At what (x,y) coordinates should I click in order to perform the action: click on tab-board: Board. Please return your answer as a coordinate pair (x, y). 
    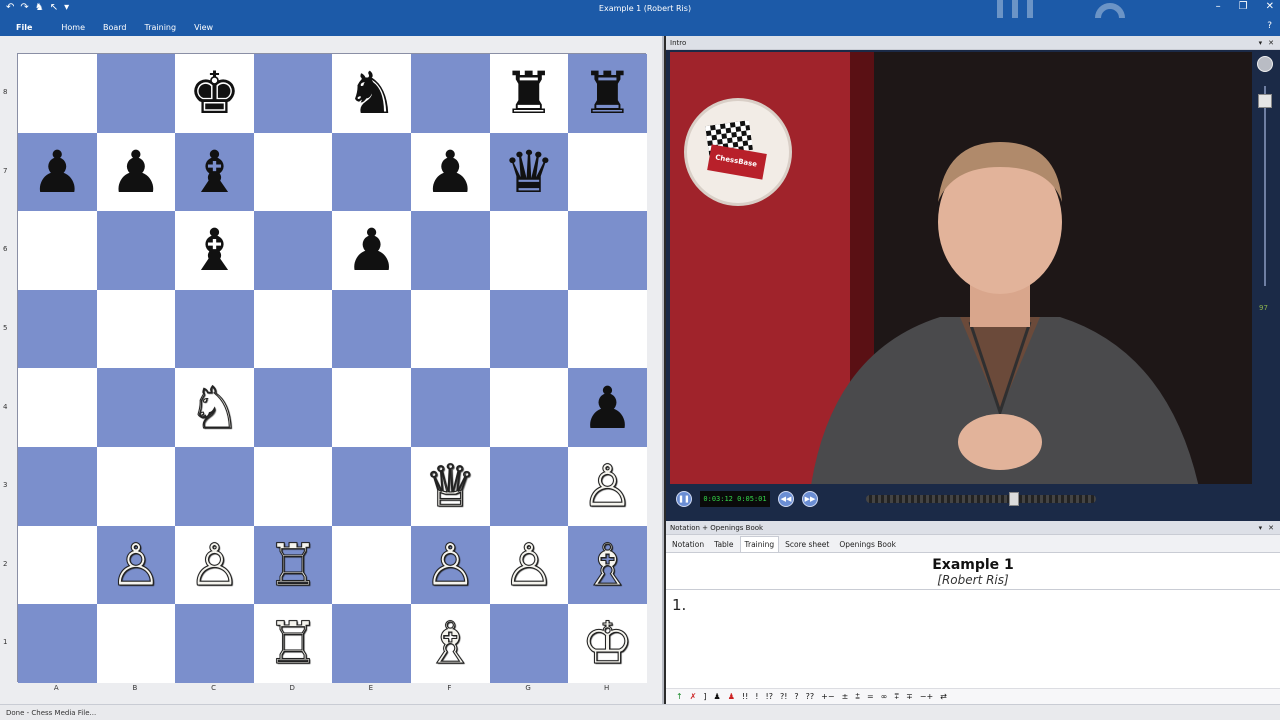
    Looking at the image, I should click on (115, 27).